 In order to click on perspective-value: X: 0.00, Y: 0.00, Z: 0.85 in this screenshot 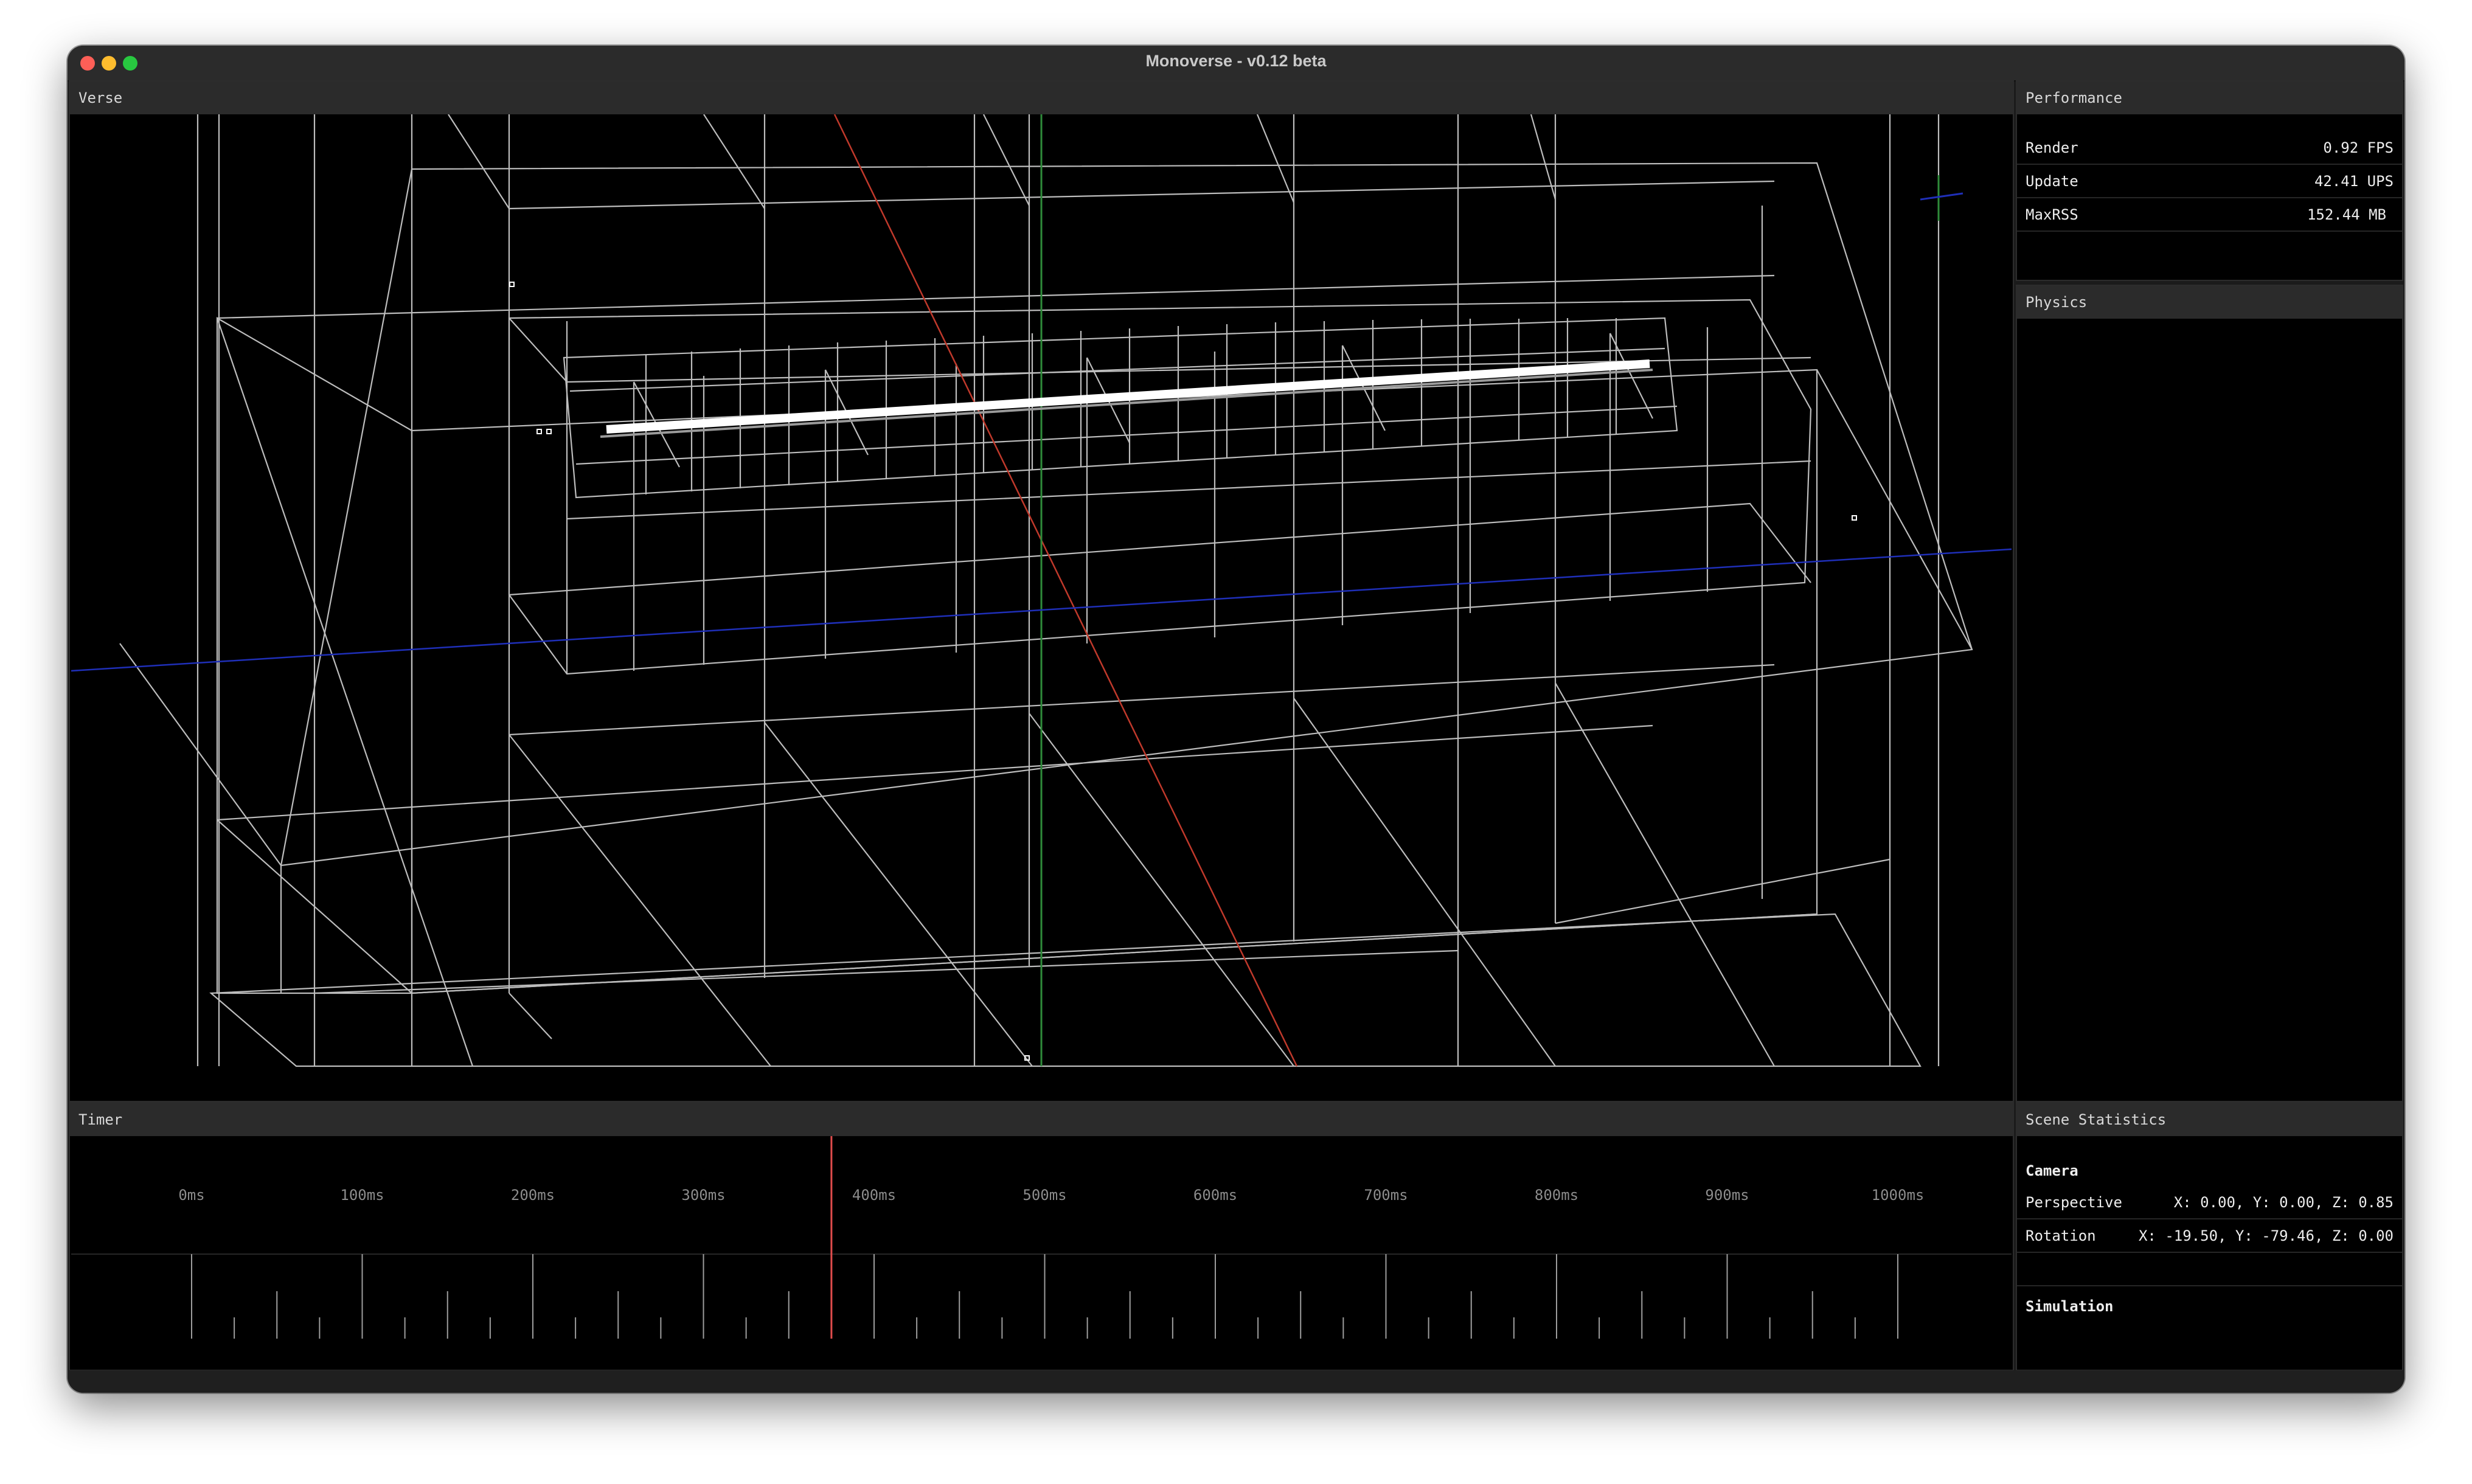, I will do `click(2283, 1202)`.